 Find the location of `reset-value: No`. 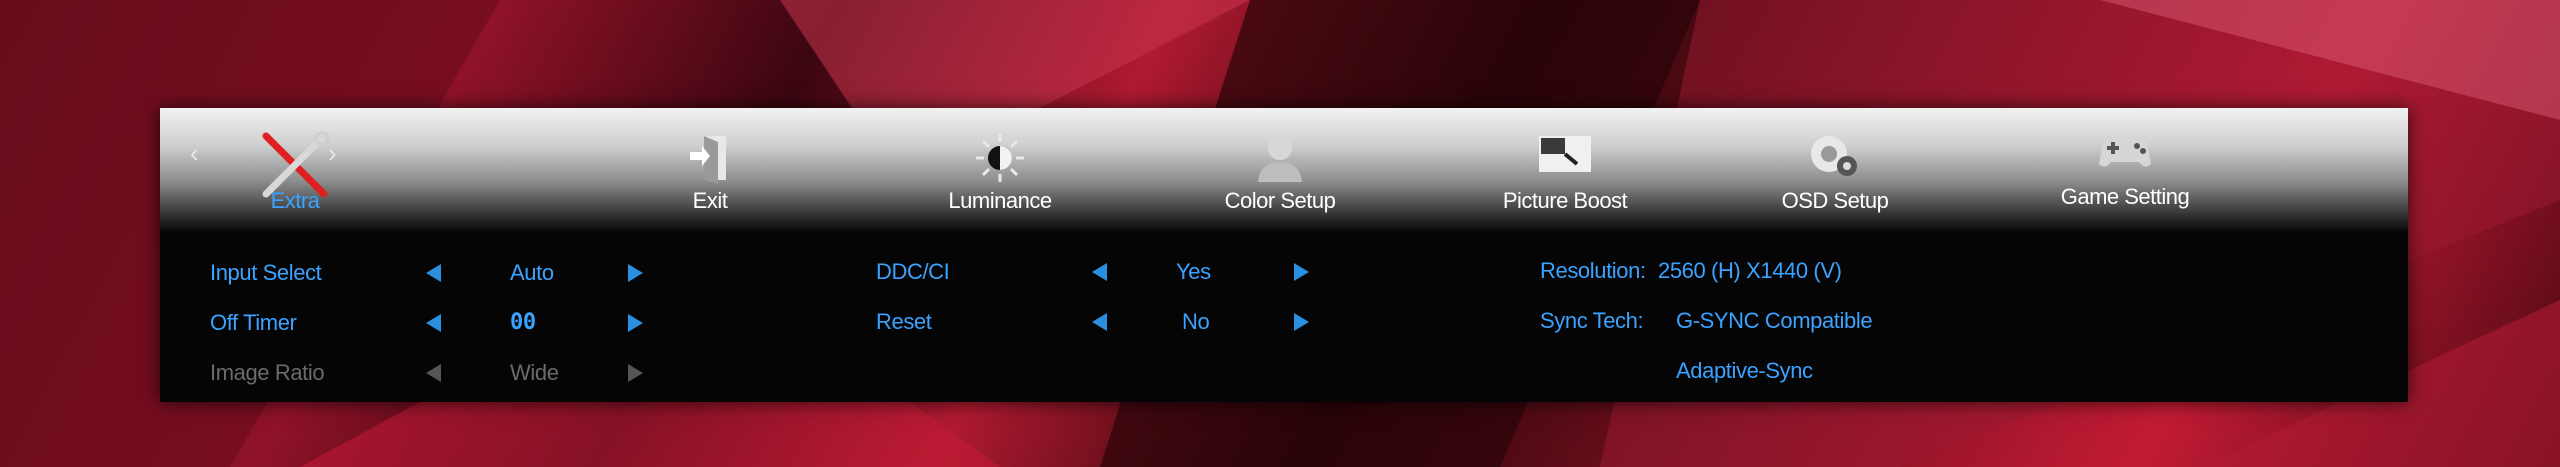

reset-value: No is located at coordinates (1196, 322).